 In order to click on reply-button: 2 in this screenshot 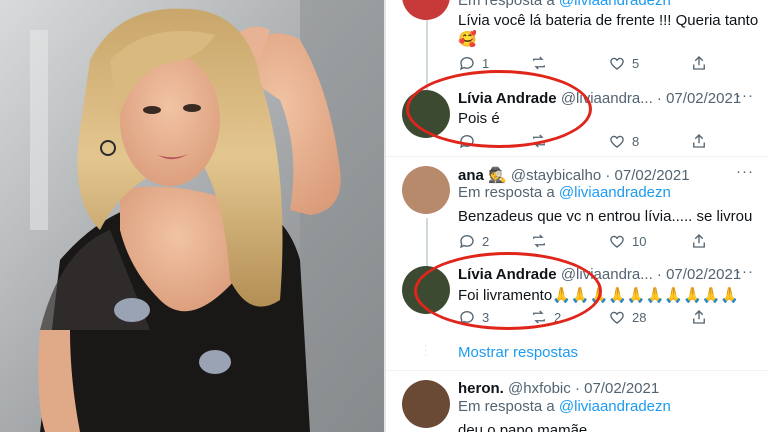, I will do `click(473, 241)`.